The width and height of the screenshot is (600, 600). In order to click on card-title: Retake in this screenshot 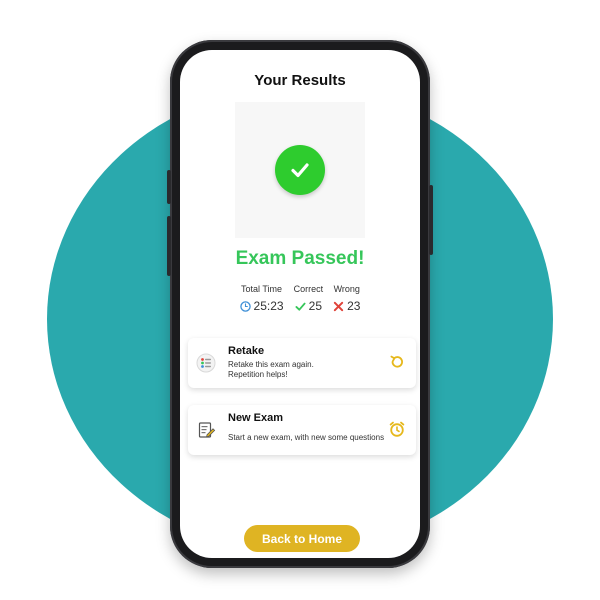, I will do `click(246, 351)`.